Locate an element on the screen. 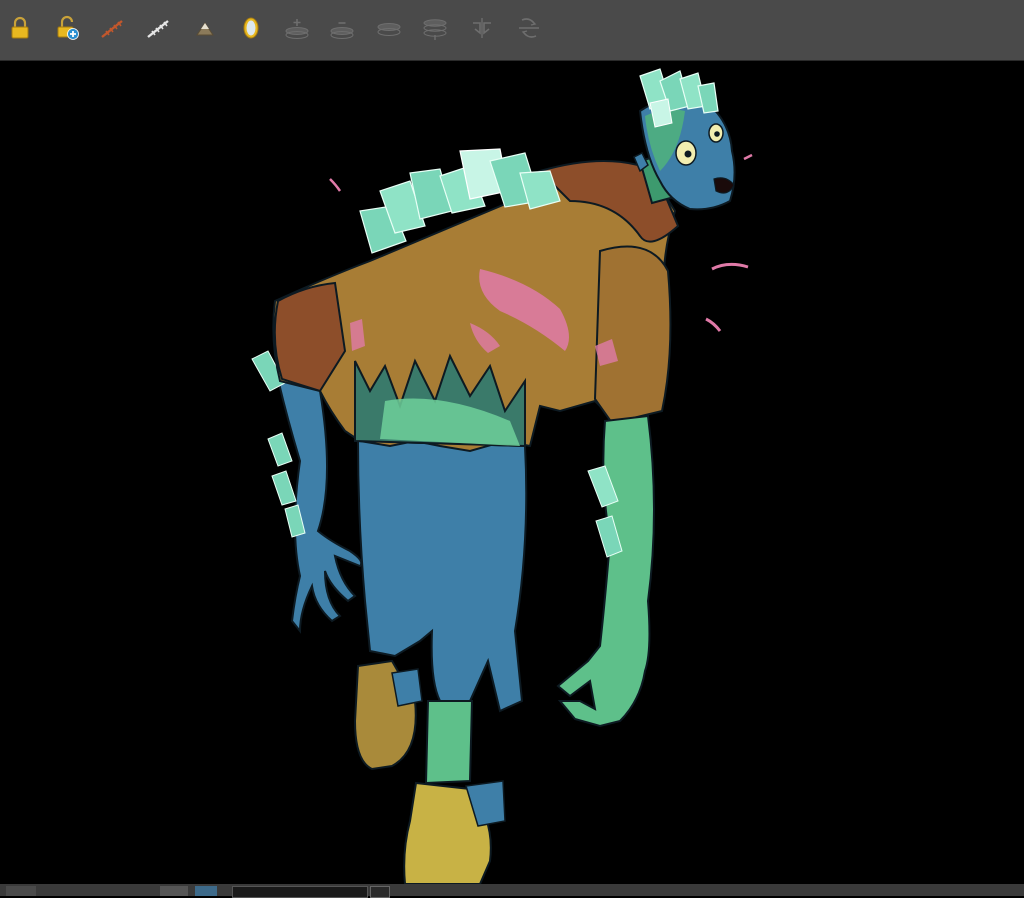  flip-horizontal-button is located at coordinates (482, 28).